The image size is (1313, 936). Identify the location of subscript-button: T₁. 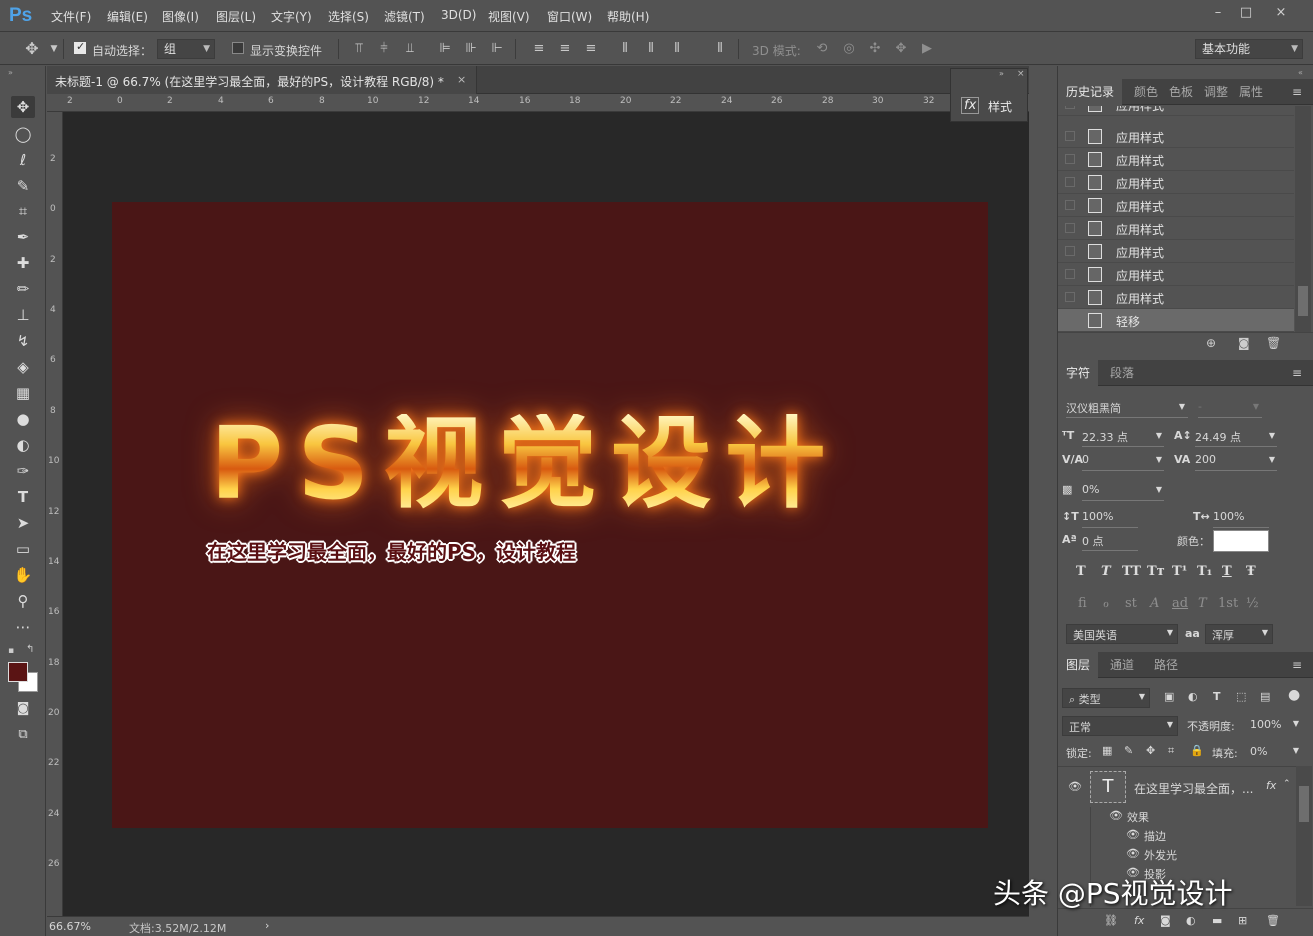
(1204, 571).